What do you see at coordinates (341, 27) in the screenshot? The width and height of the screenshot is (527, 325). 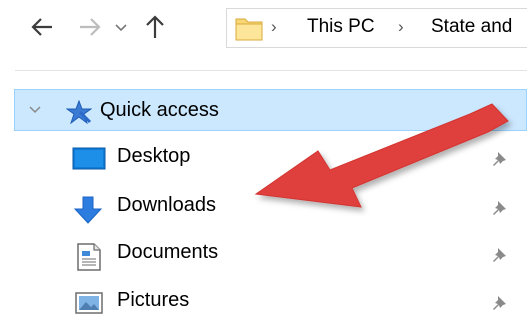 I see `breadcrumb-this-pc: This PC` at bounding box center [341, 27].